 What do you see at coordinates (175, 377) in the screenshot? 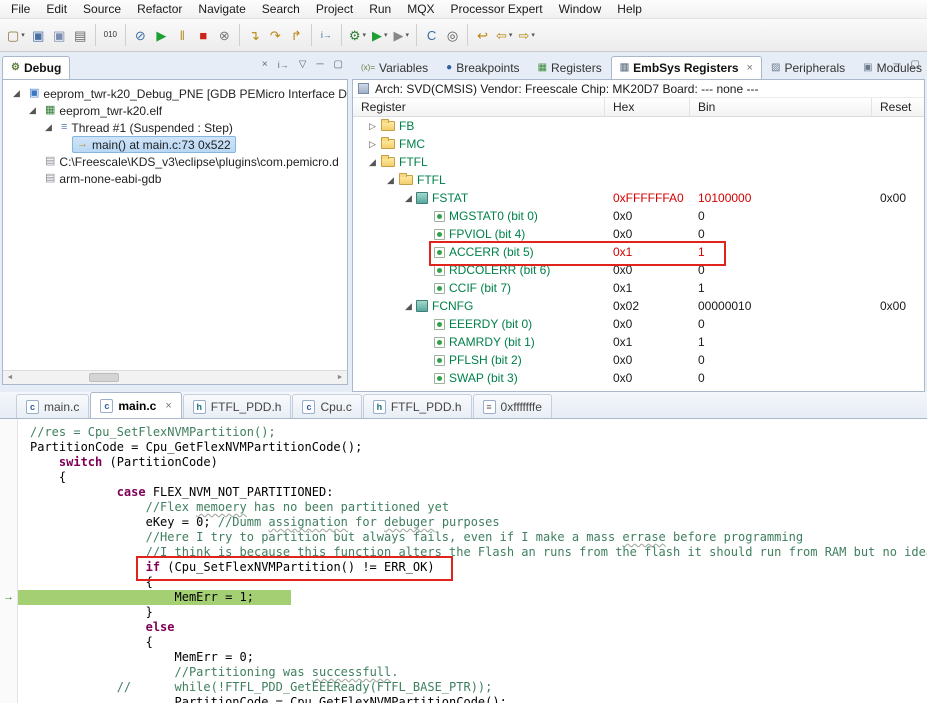
I see `debug-horizontal-scrollbar: ◄ ►` at bounding box center [175, 377].